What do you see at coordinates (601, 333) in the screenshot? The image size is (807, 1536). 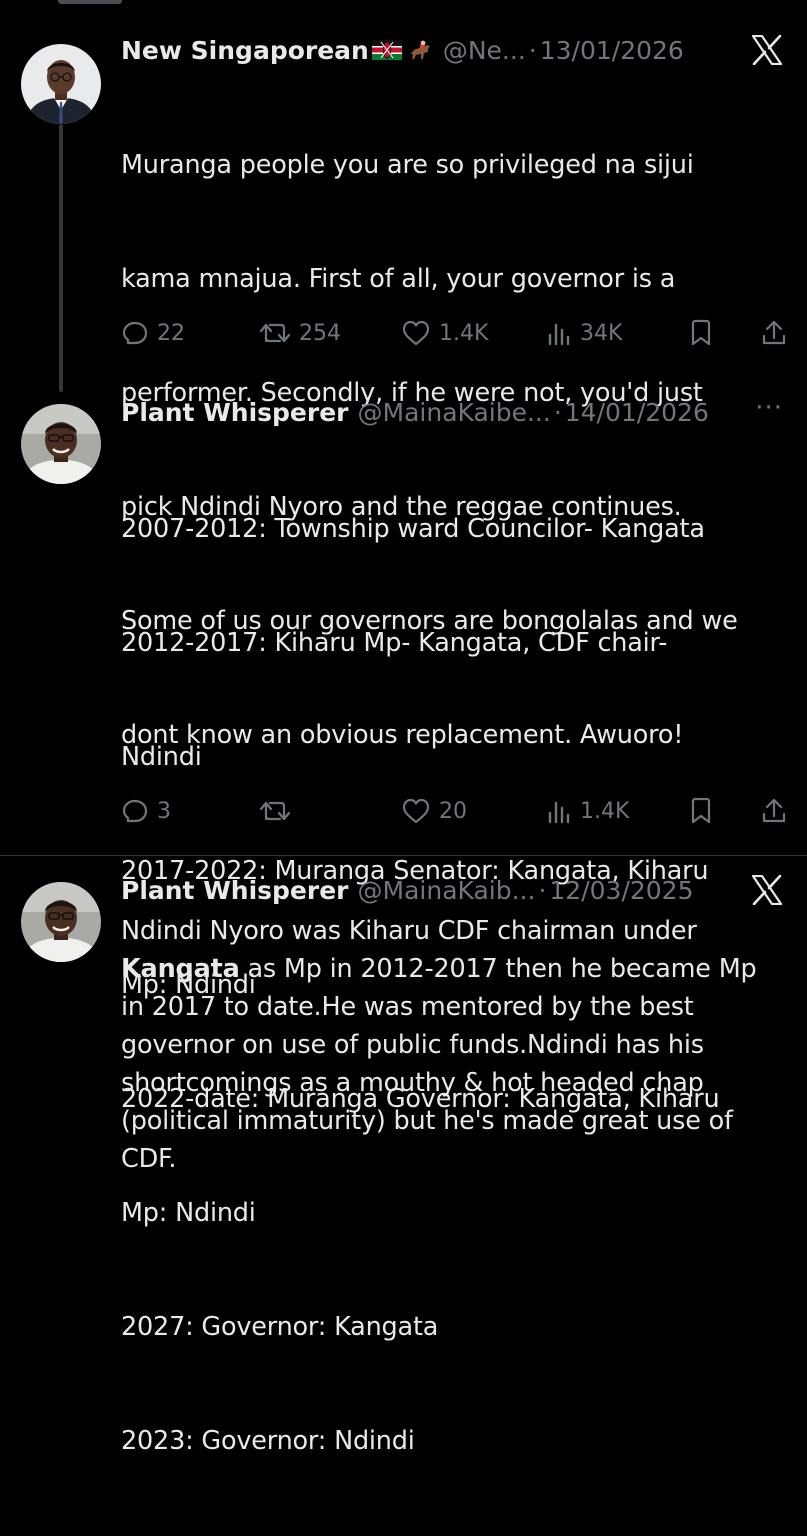 I see `views-count: 34K` at bounding box center [601, 333].